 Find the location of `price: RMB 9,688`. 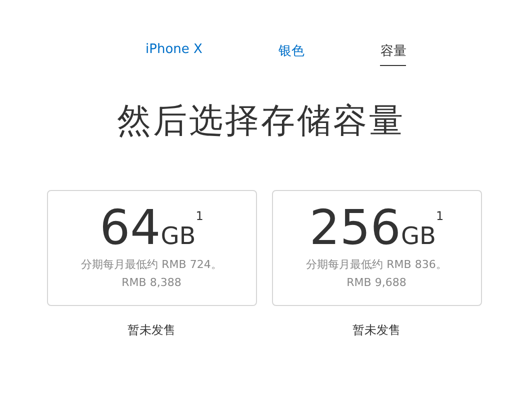

price: RMB 9,688 is located at coordinates (376, 282).